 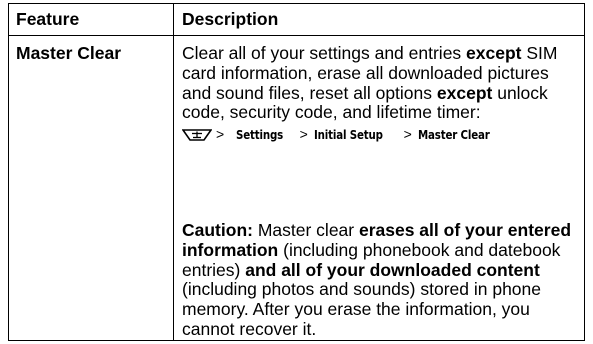 I want to click on caution-label: Caution:, so click(x=217, y=230).